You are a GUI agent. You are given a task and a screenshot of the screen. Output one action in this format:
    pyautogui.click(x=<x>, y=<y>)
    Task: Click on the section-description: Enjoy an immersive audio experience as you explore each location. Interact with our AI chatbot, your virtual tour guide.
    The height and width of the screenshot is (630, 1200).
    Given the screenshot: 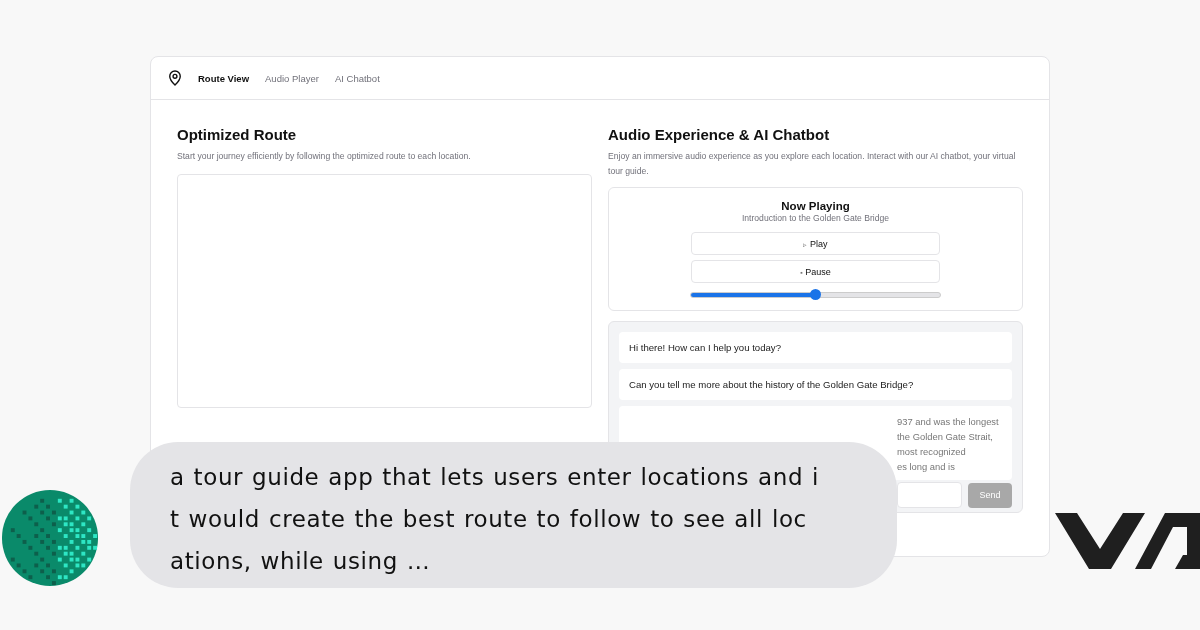 What is the action you would take?
    pyautogui.click(x=812, y=164)
    